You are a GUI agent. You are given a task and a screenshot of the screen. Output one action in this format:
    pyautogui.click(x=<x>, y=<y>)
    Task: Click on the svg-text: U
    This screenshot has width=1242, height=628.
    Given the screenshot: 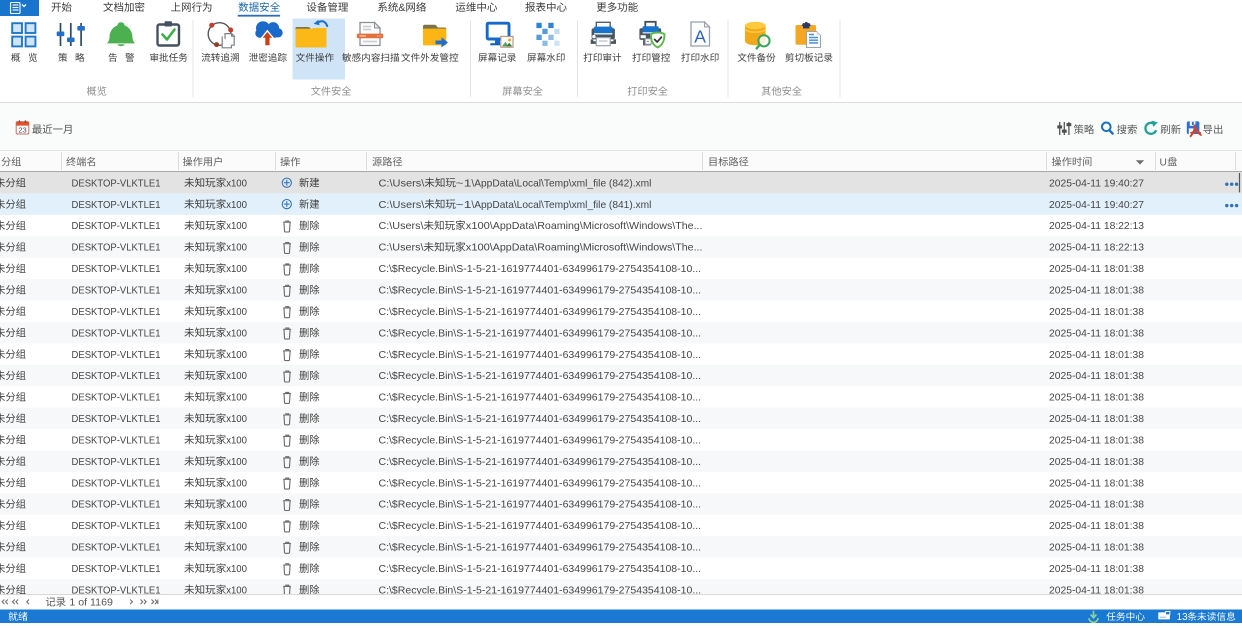 What is the action you would take?
    pyautogui.click(x=1163, y=162)
    